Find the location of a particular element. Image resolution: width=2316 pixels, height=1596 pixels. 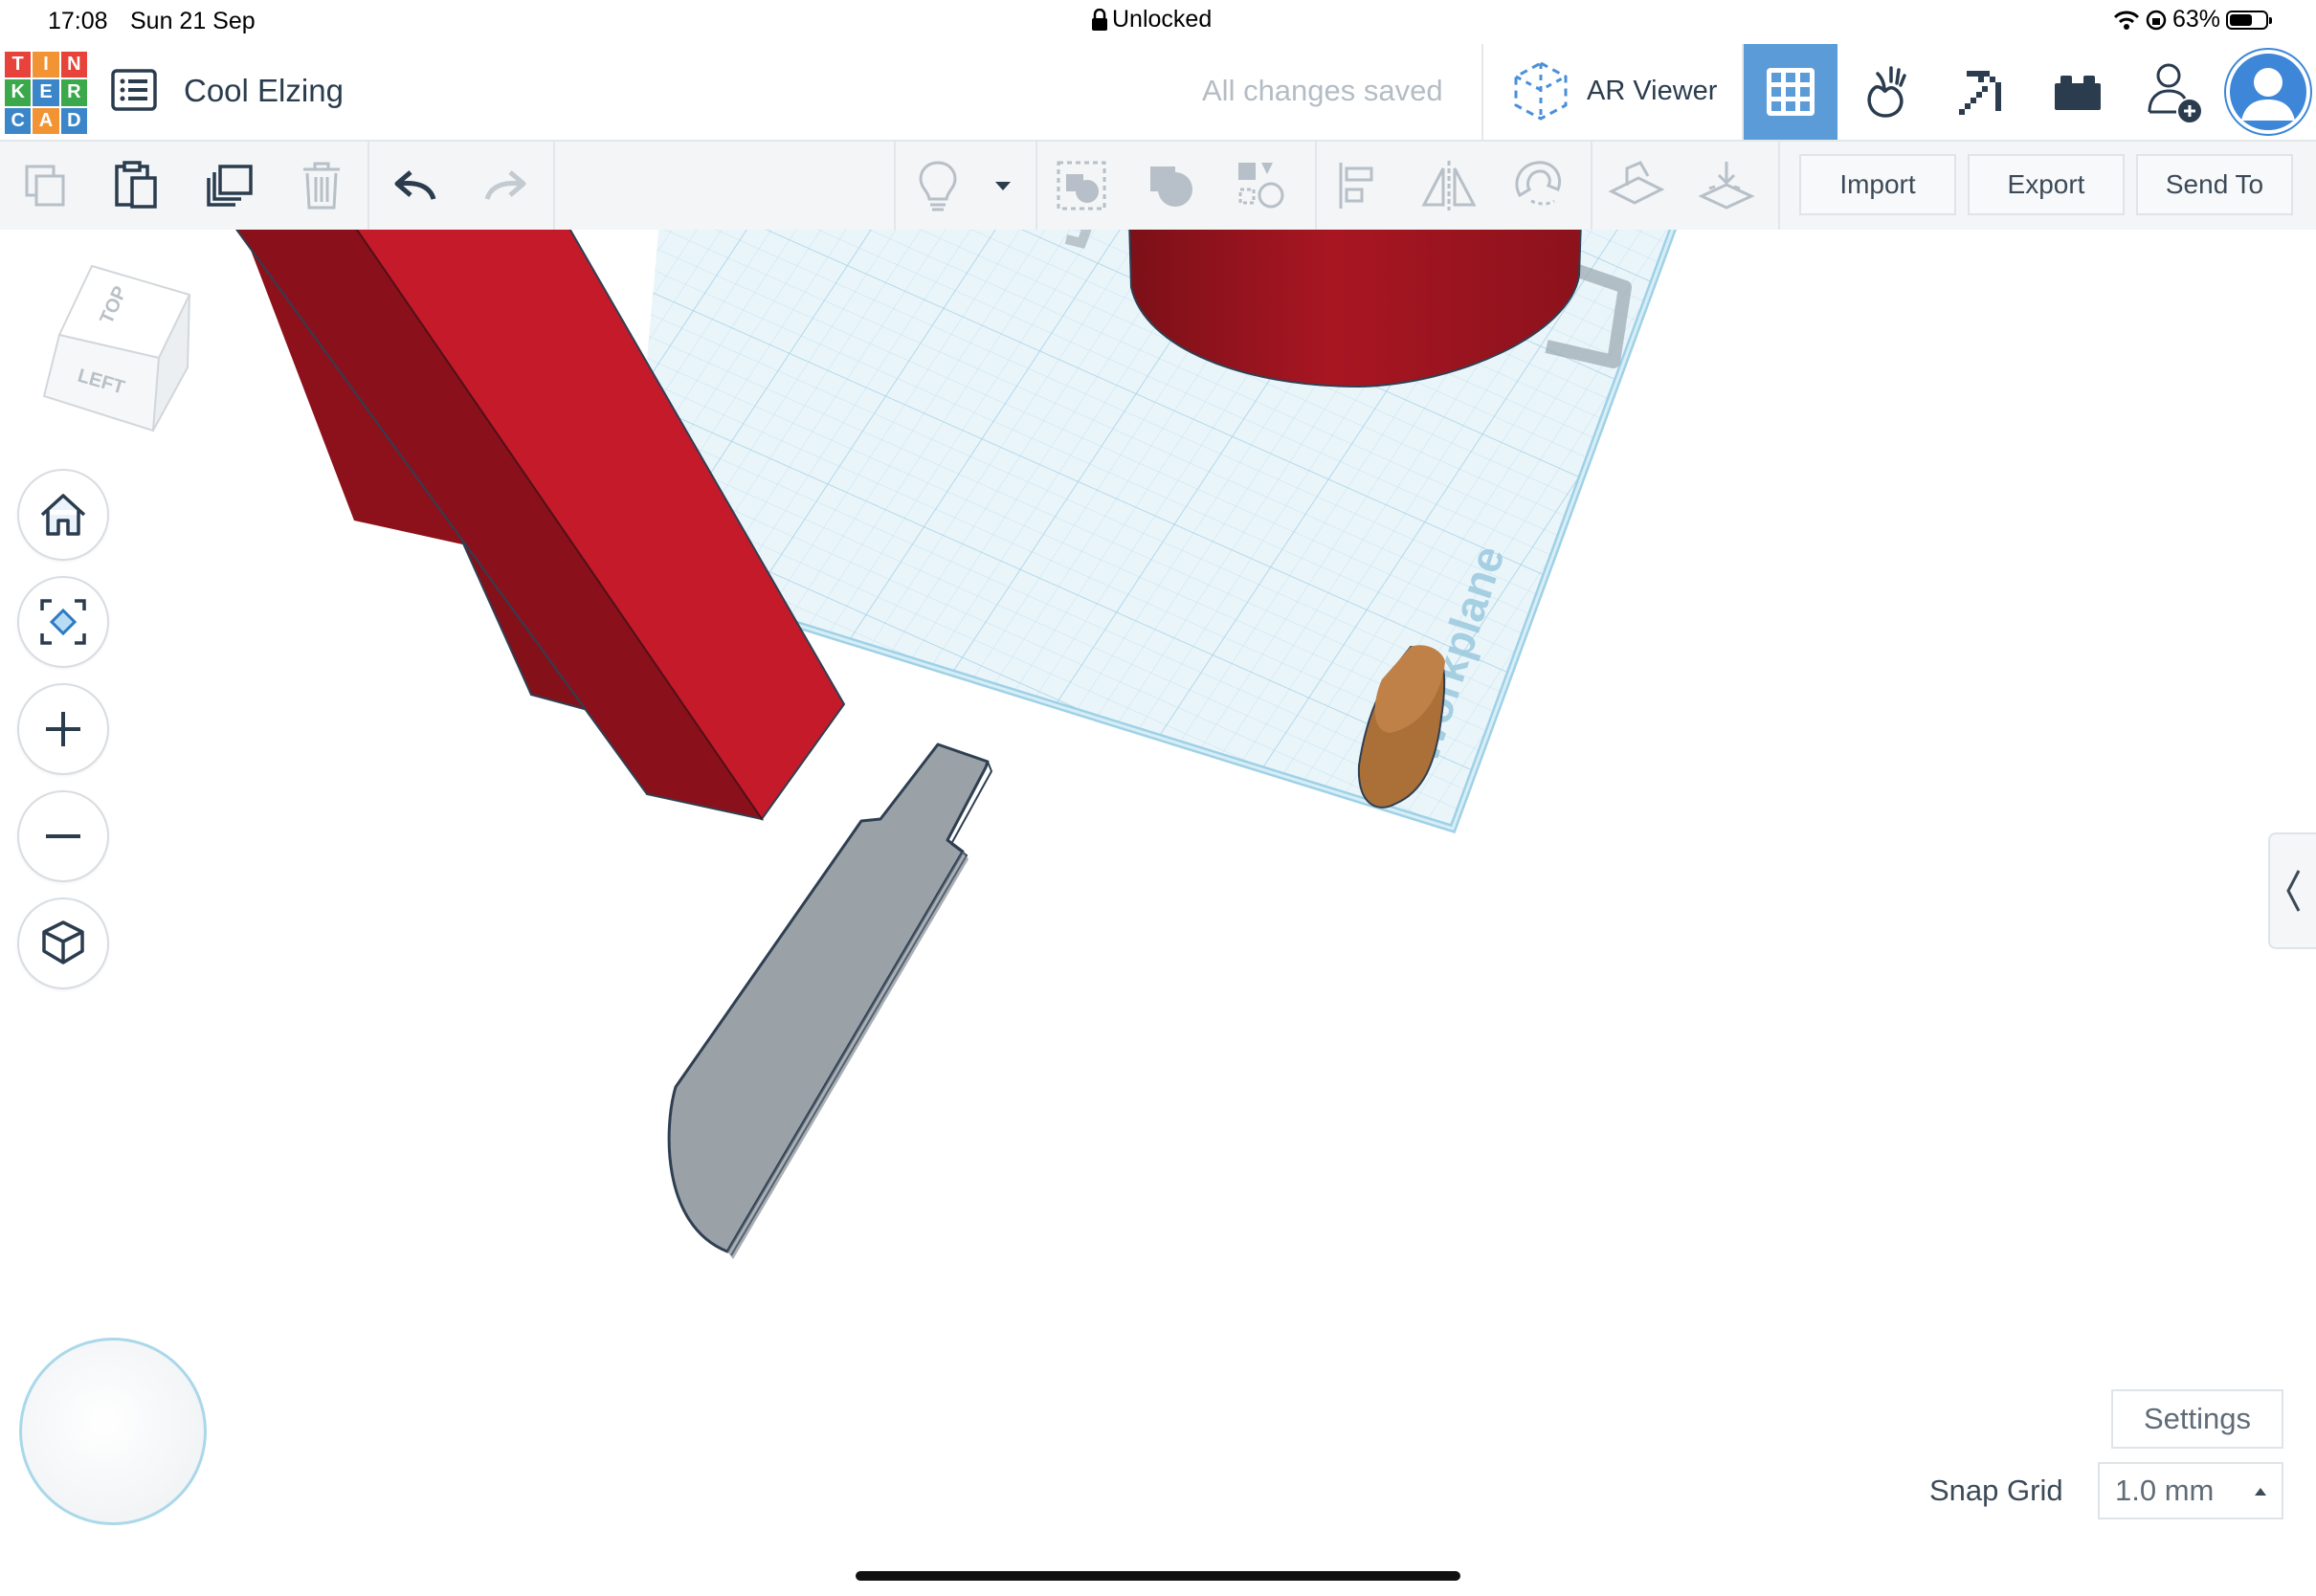

logo-letter: D is located at coordinates (73, 121).